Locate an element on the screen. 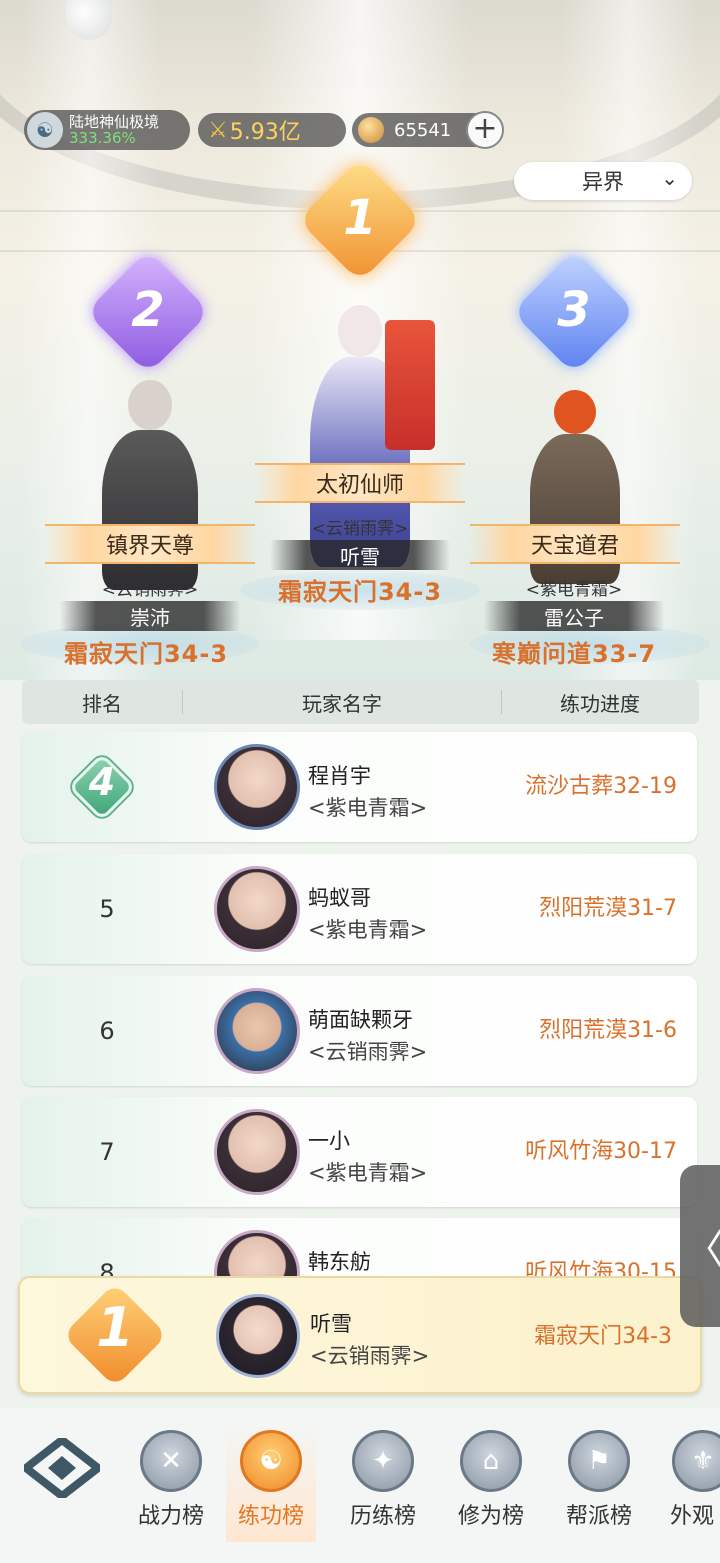 The image size is (720, 1563). table-row: 5 蚂蚁哥 <紫电青霜> 烈阳荒漠31-7 is located at coordinates (359, 909).